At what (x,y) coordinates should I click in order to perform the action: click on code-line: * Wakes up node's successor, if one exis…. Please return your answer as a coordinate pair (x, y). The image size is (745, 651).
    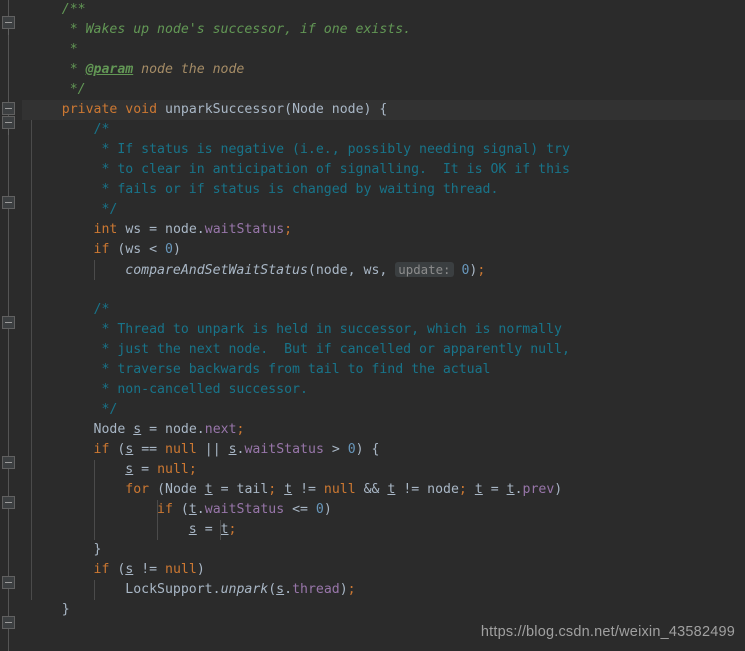
    Looking at the image, I should click on (383, 30).